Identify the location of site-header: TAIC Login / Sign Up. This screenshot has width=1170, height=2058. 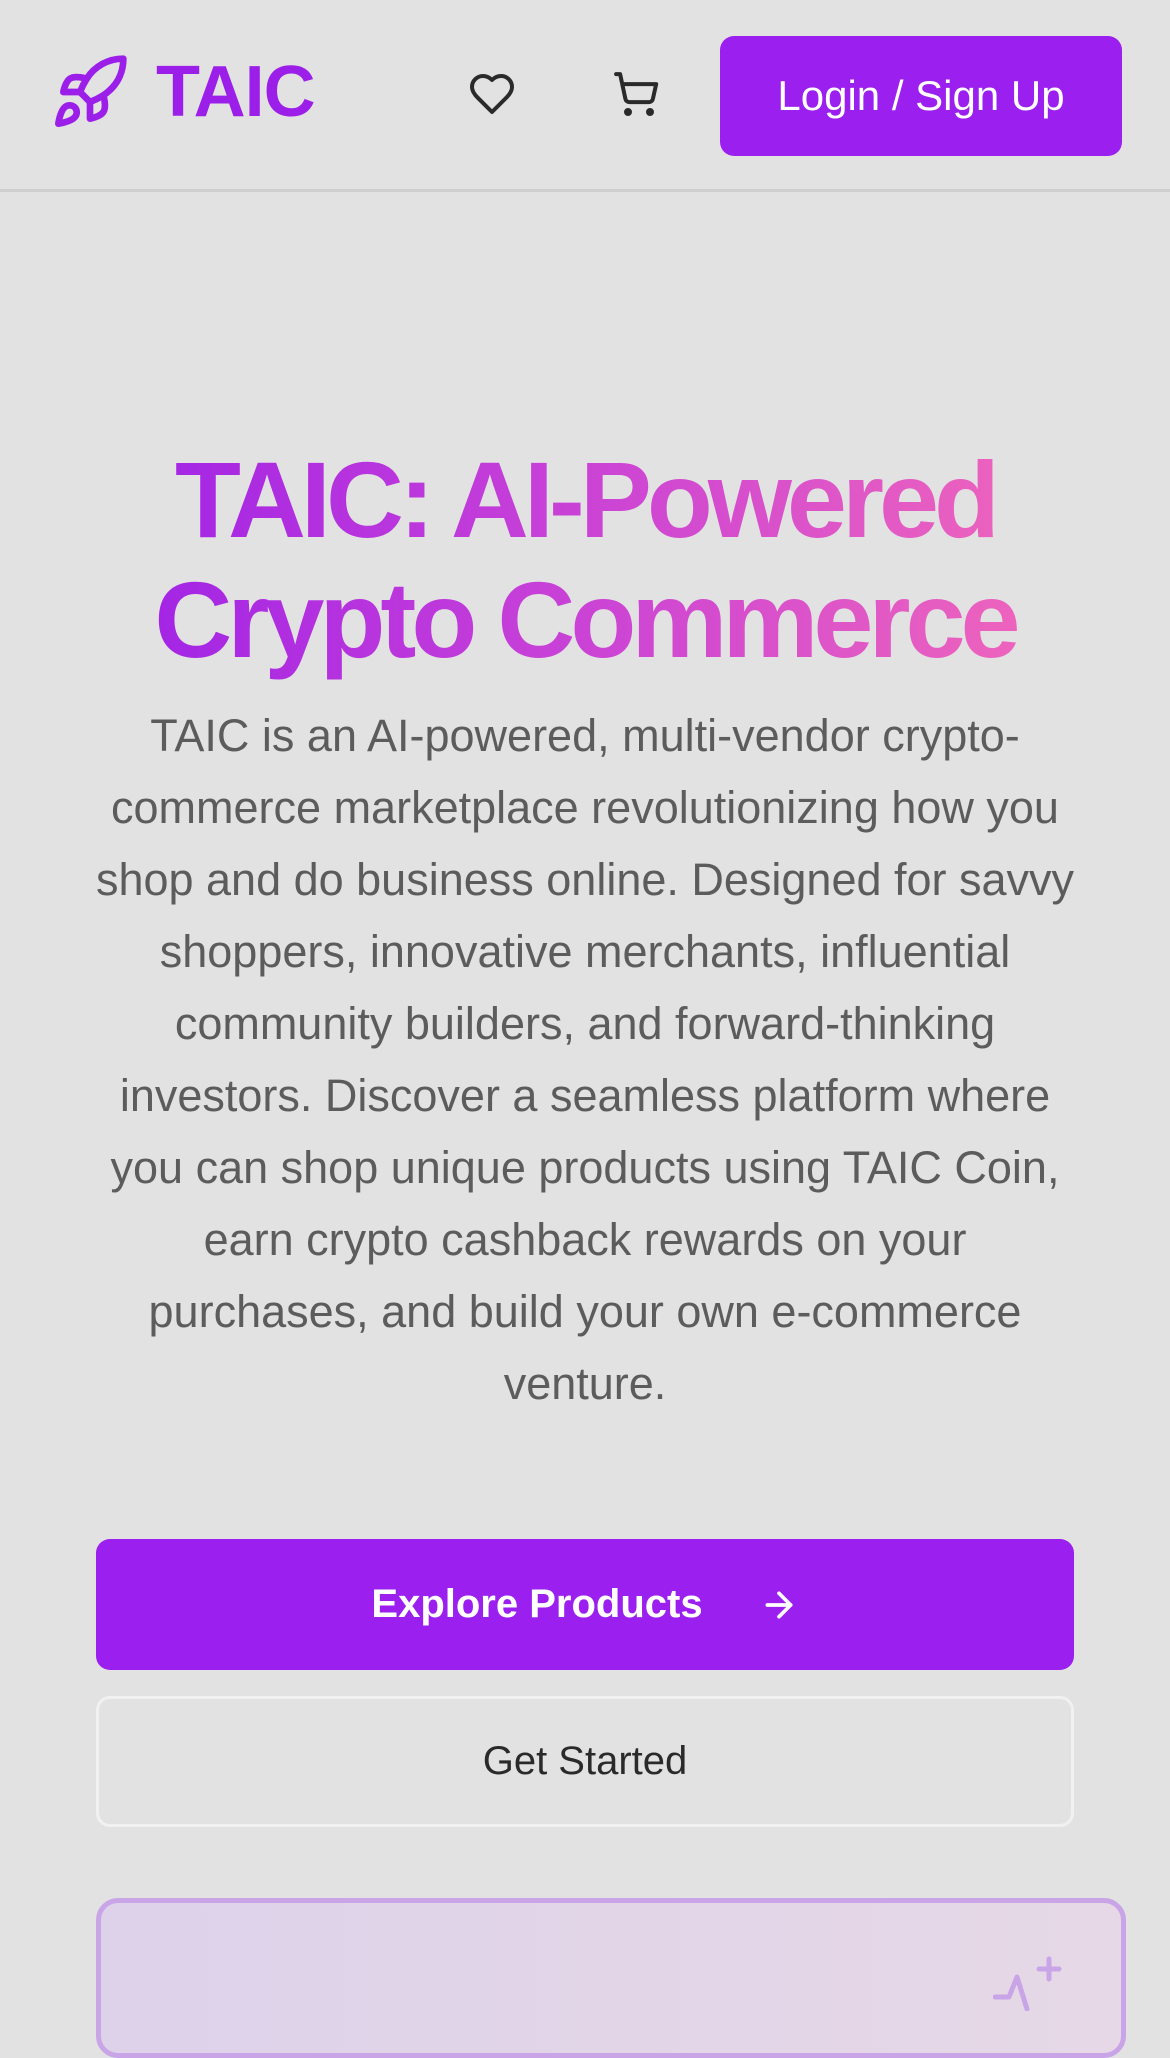
(585, 96).